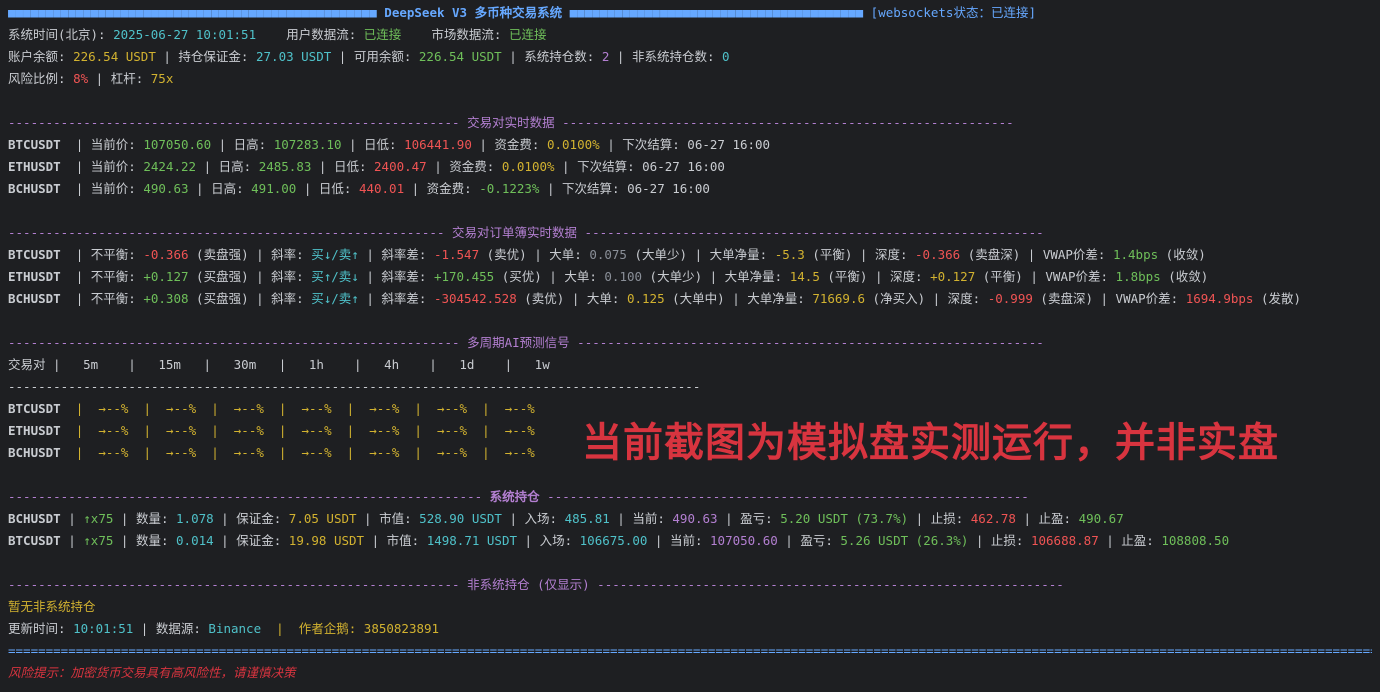  What do you see at coordinates (456, 254) in the screenshot?
I see `slope-diff-value: -1.547` at bounding box center [456, 254].